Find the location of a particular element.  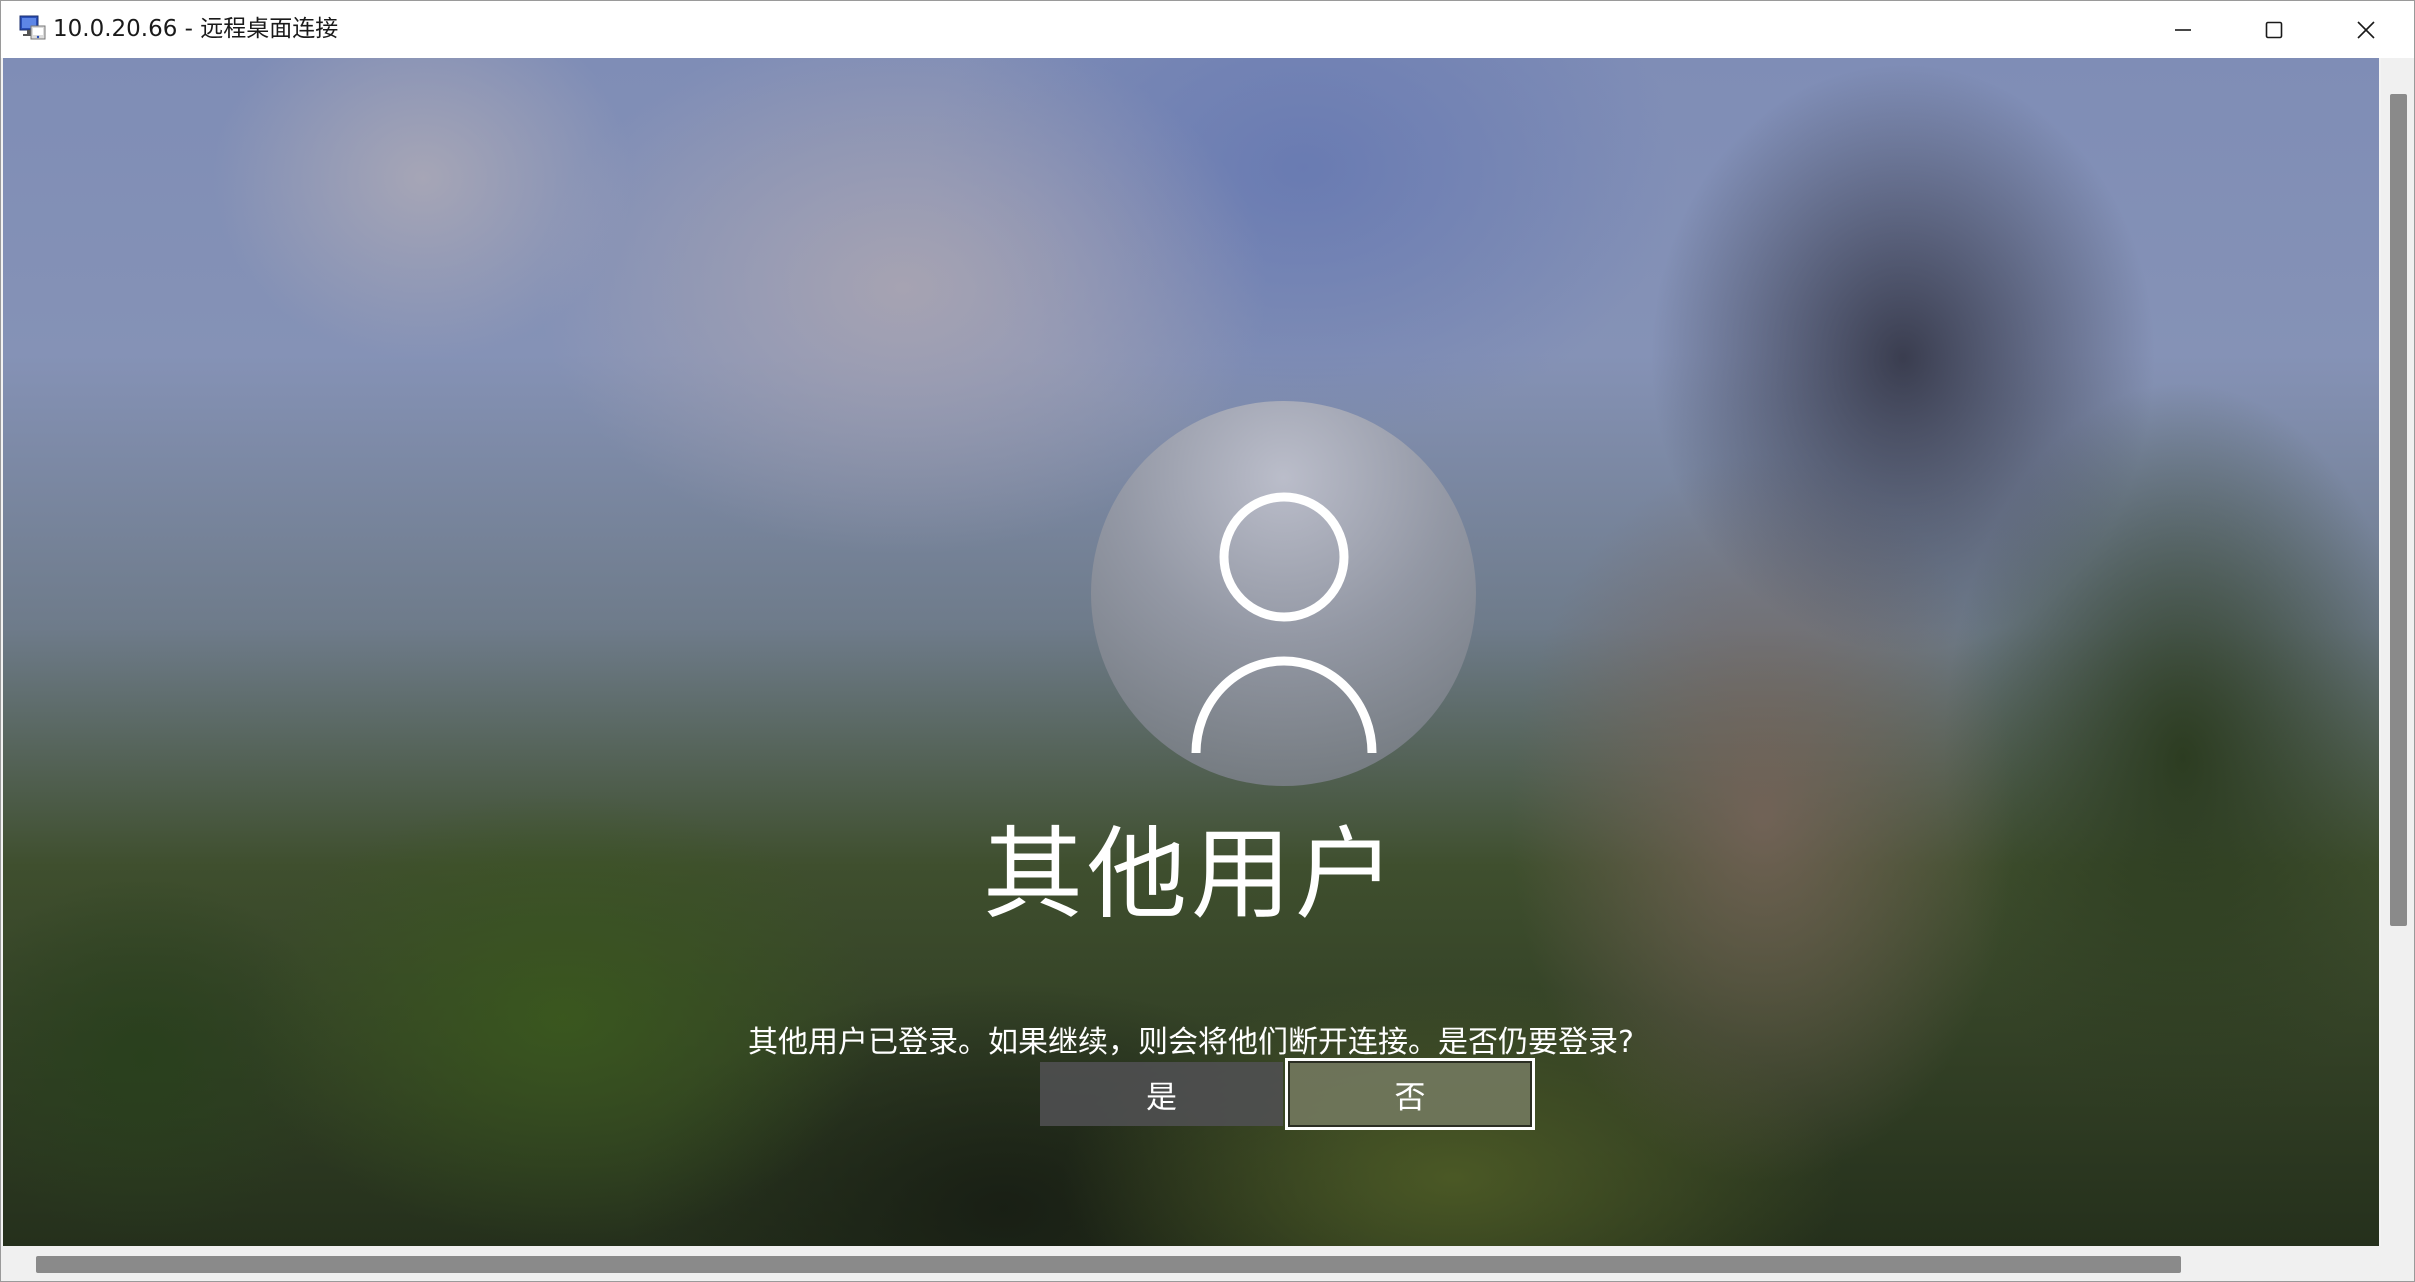

maximize-icon is located at coordinates (2274, 29).